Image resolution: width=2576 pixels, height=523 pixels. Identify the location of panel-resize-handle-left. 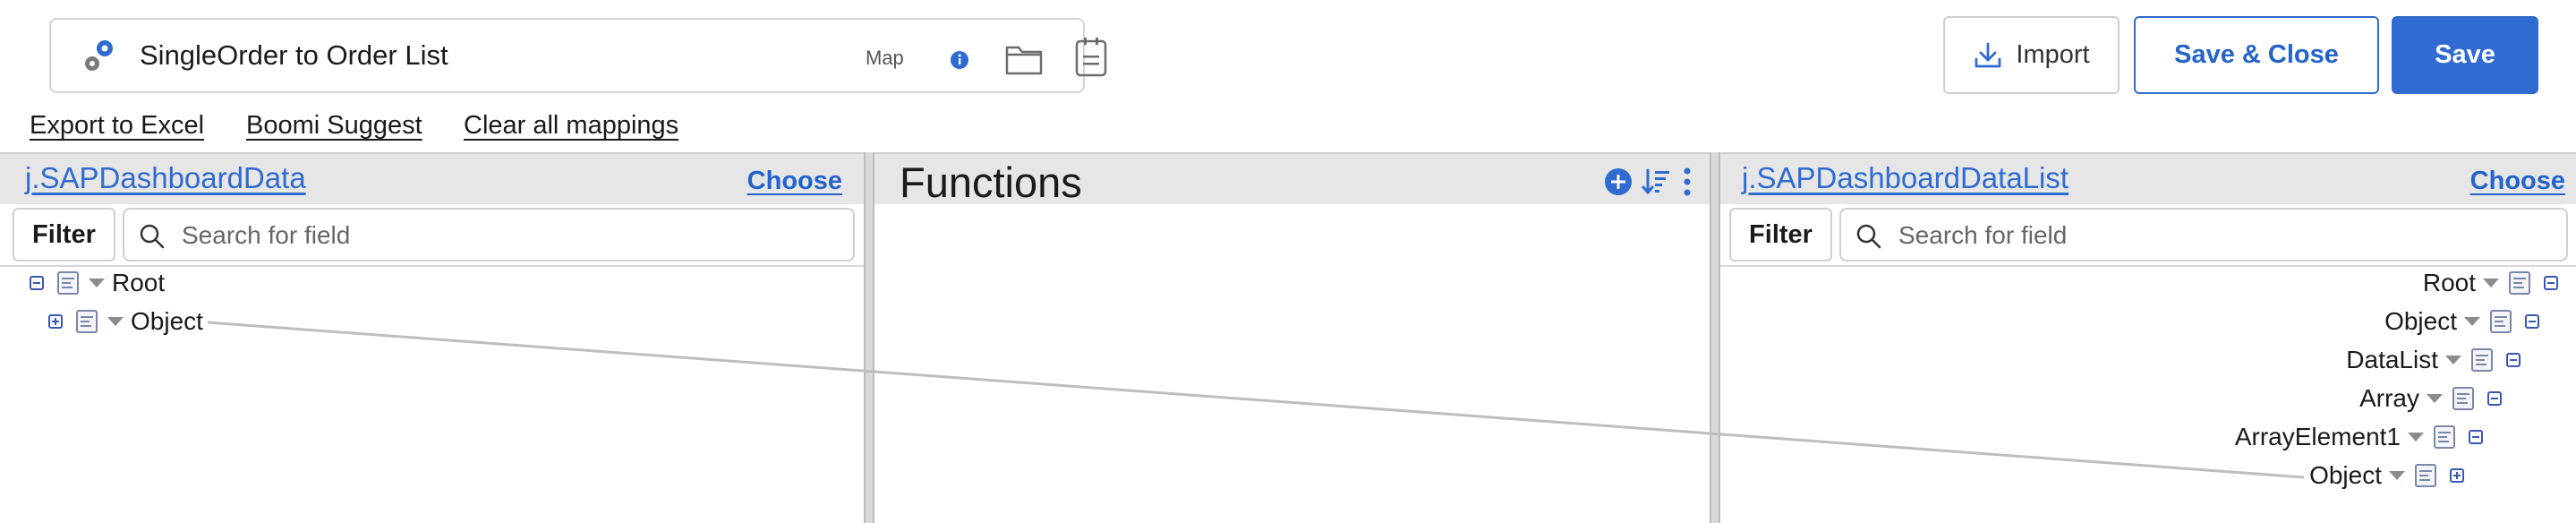
(869, 337).